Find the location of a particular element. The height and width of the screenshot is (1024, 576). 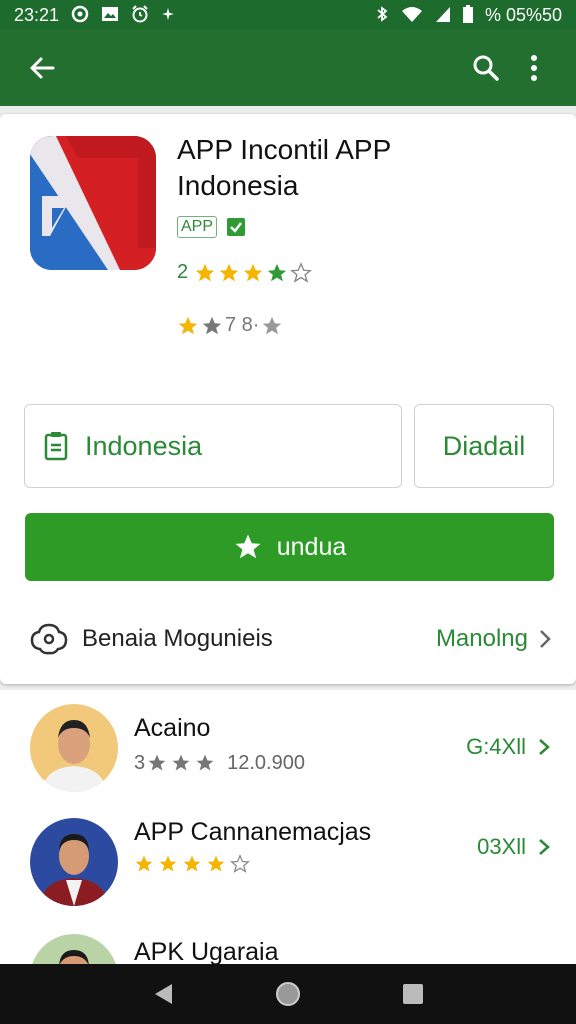

app-bar is located at coordinates (288, 68).